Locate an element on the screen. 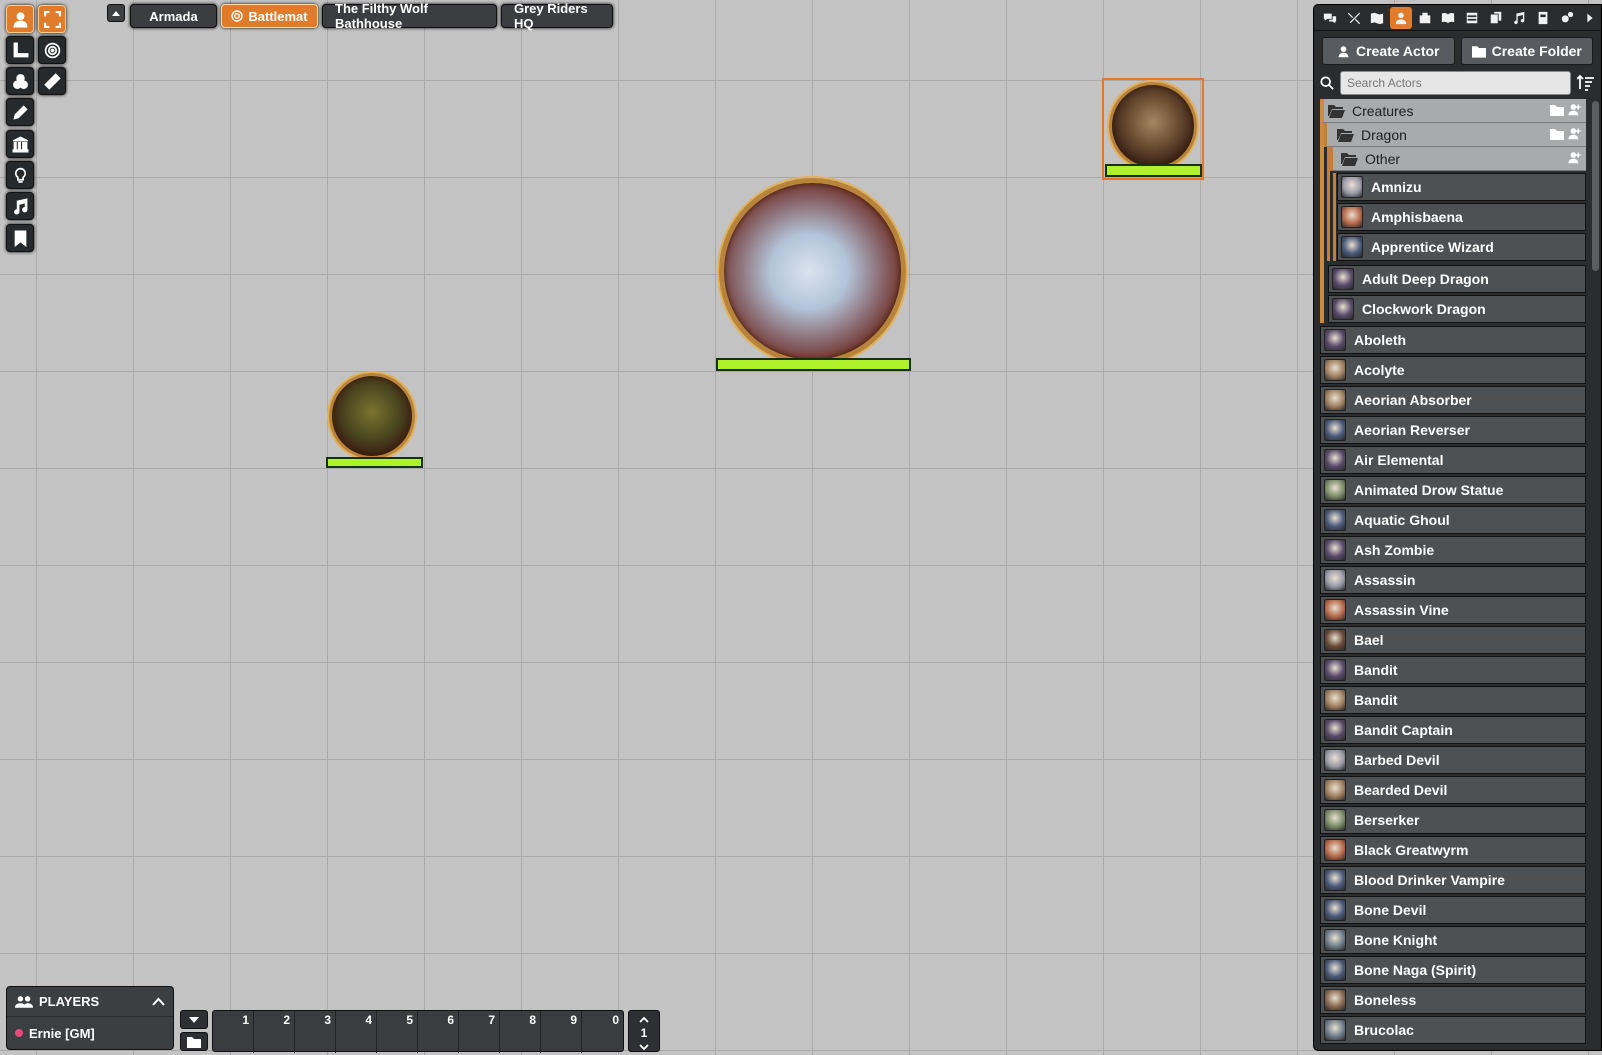  actor-name: Bearded Devil is located at coordinates (1401, 790).